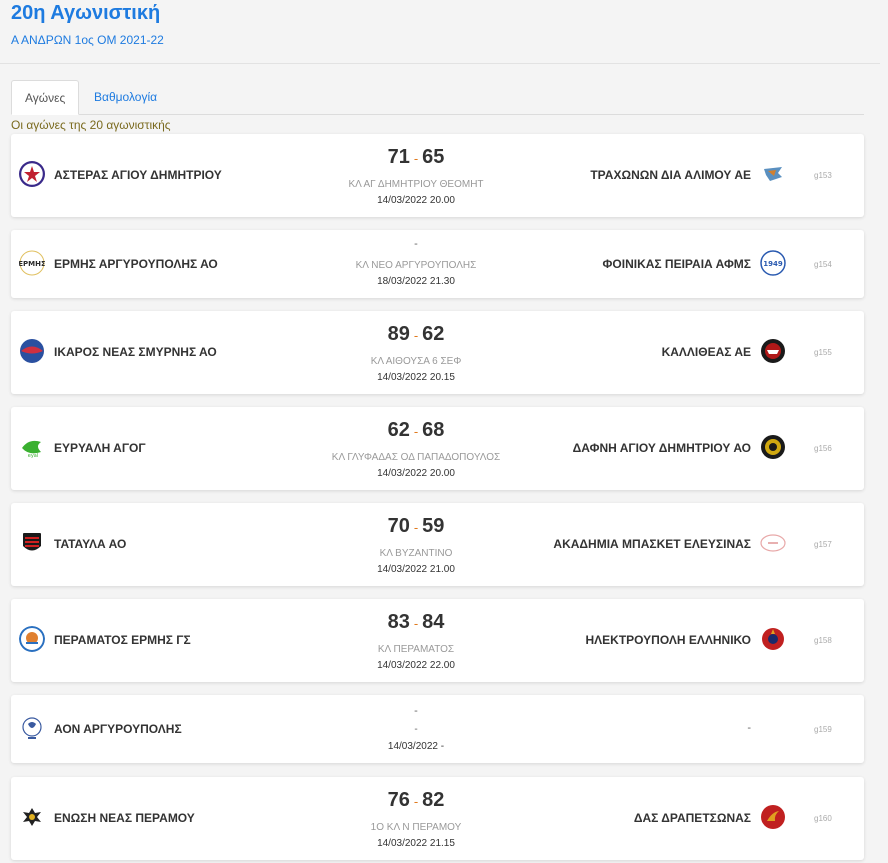 This screenshot has height=863, width=888. Describe the element at coordinates (416, 843) in the screenshot. I see `match-date: 14/03/2022 21.15` at that location.